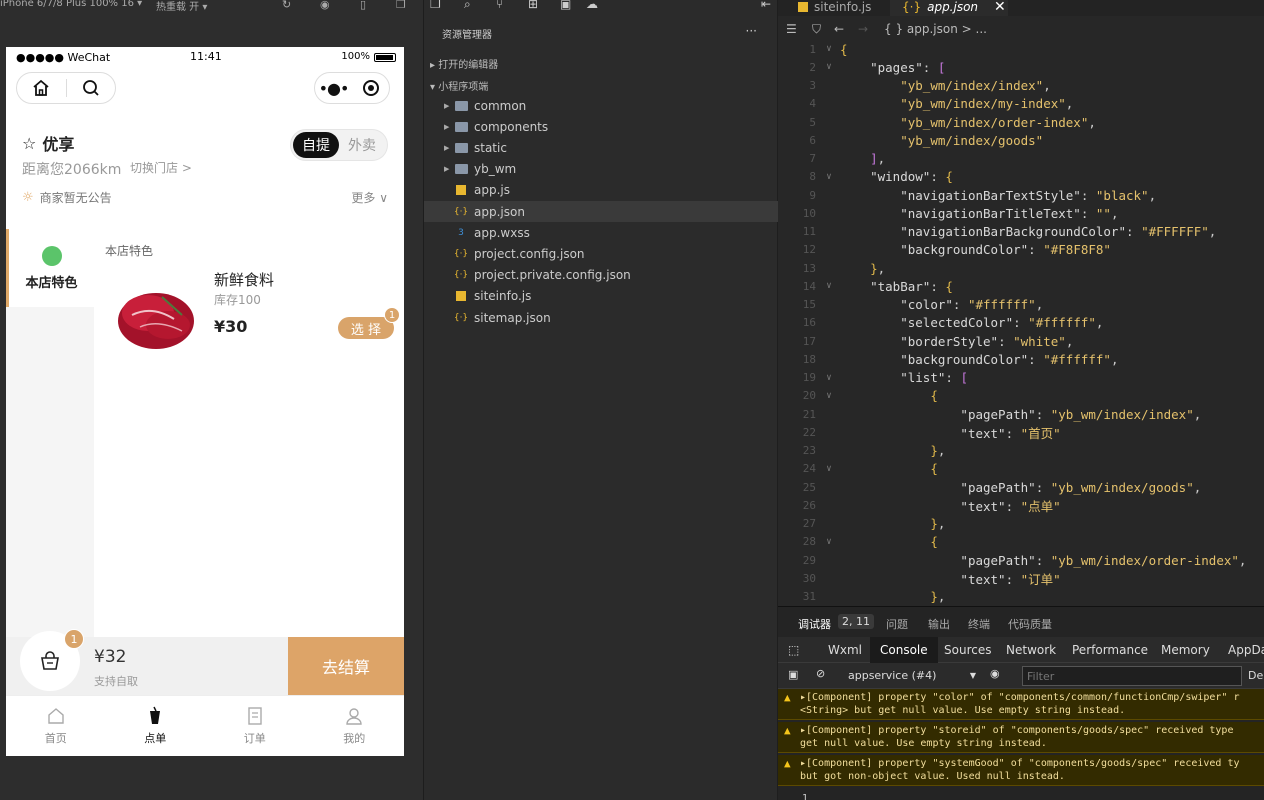  What do you see at coordinates (1021, 378) in the screenshot?
I see `code-line: 19 ∨ "list": [` at bounding box center [1021, 378].